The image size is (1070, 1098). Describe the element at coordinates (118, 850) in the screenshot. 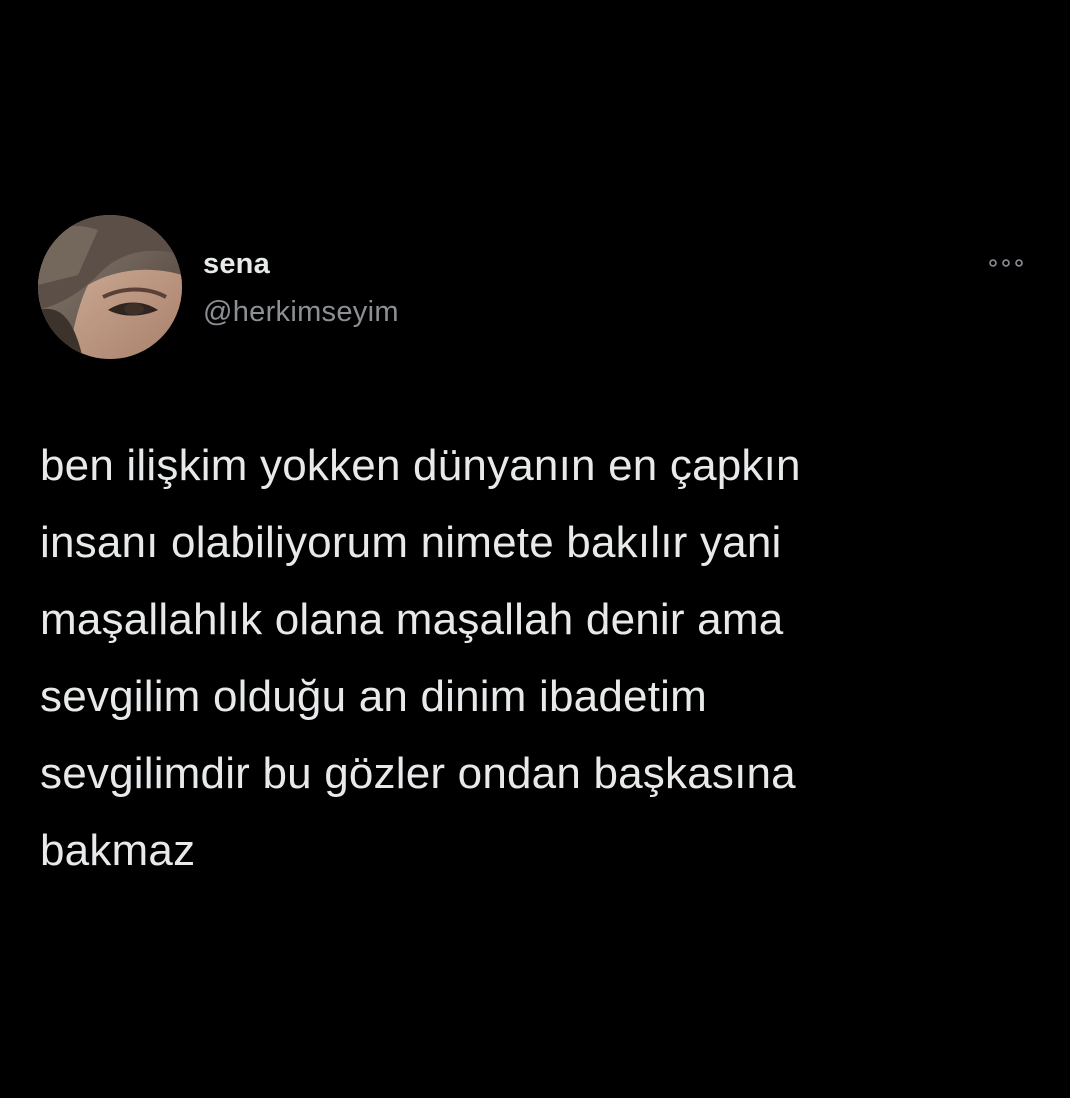

I see `tweet-text-line: bakmaz` at that location.